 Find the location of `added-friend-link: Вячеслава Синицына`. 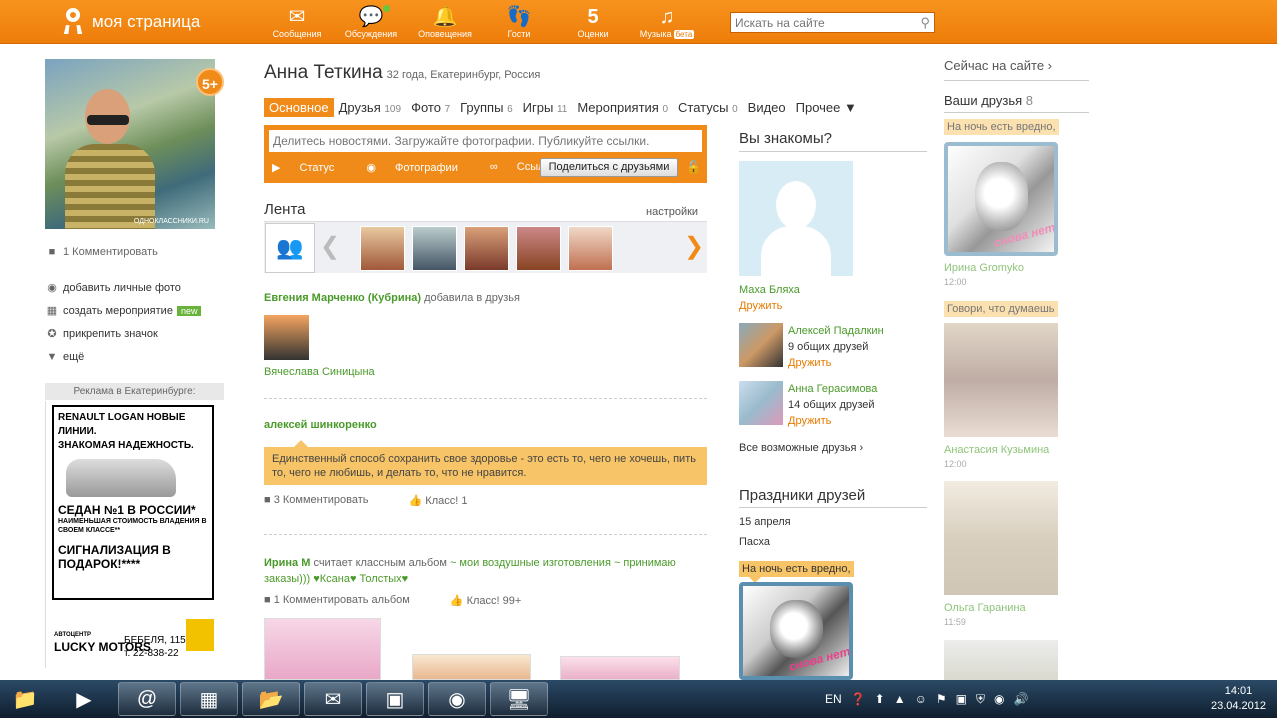

added-friend-link: Вячеслава Синицына is located at coordinates (319, 372).